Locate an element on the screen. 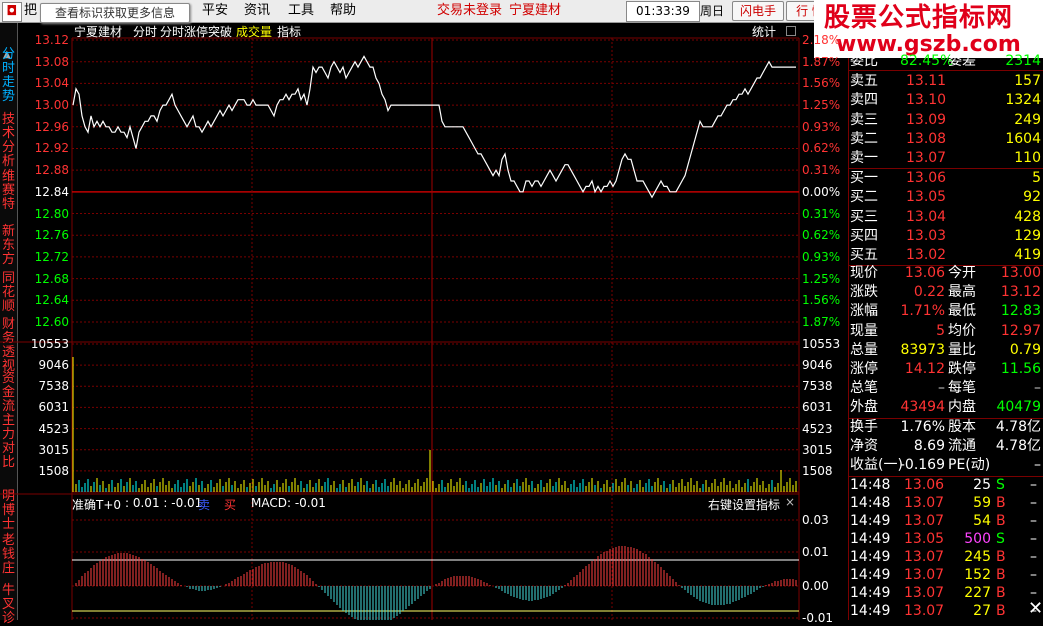 This screenshot has width=1043, height=626. stat-label: 现量 is located at coordinates (864, 330).